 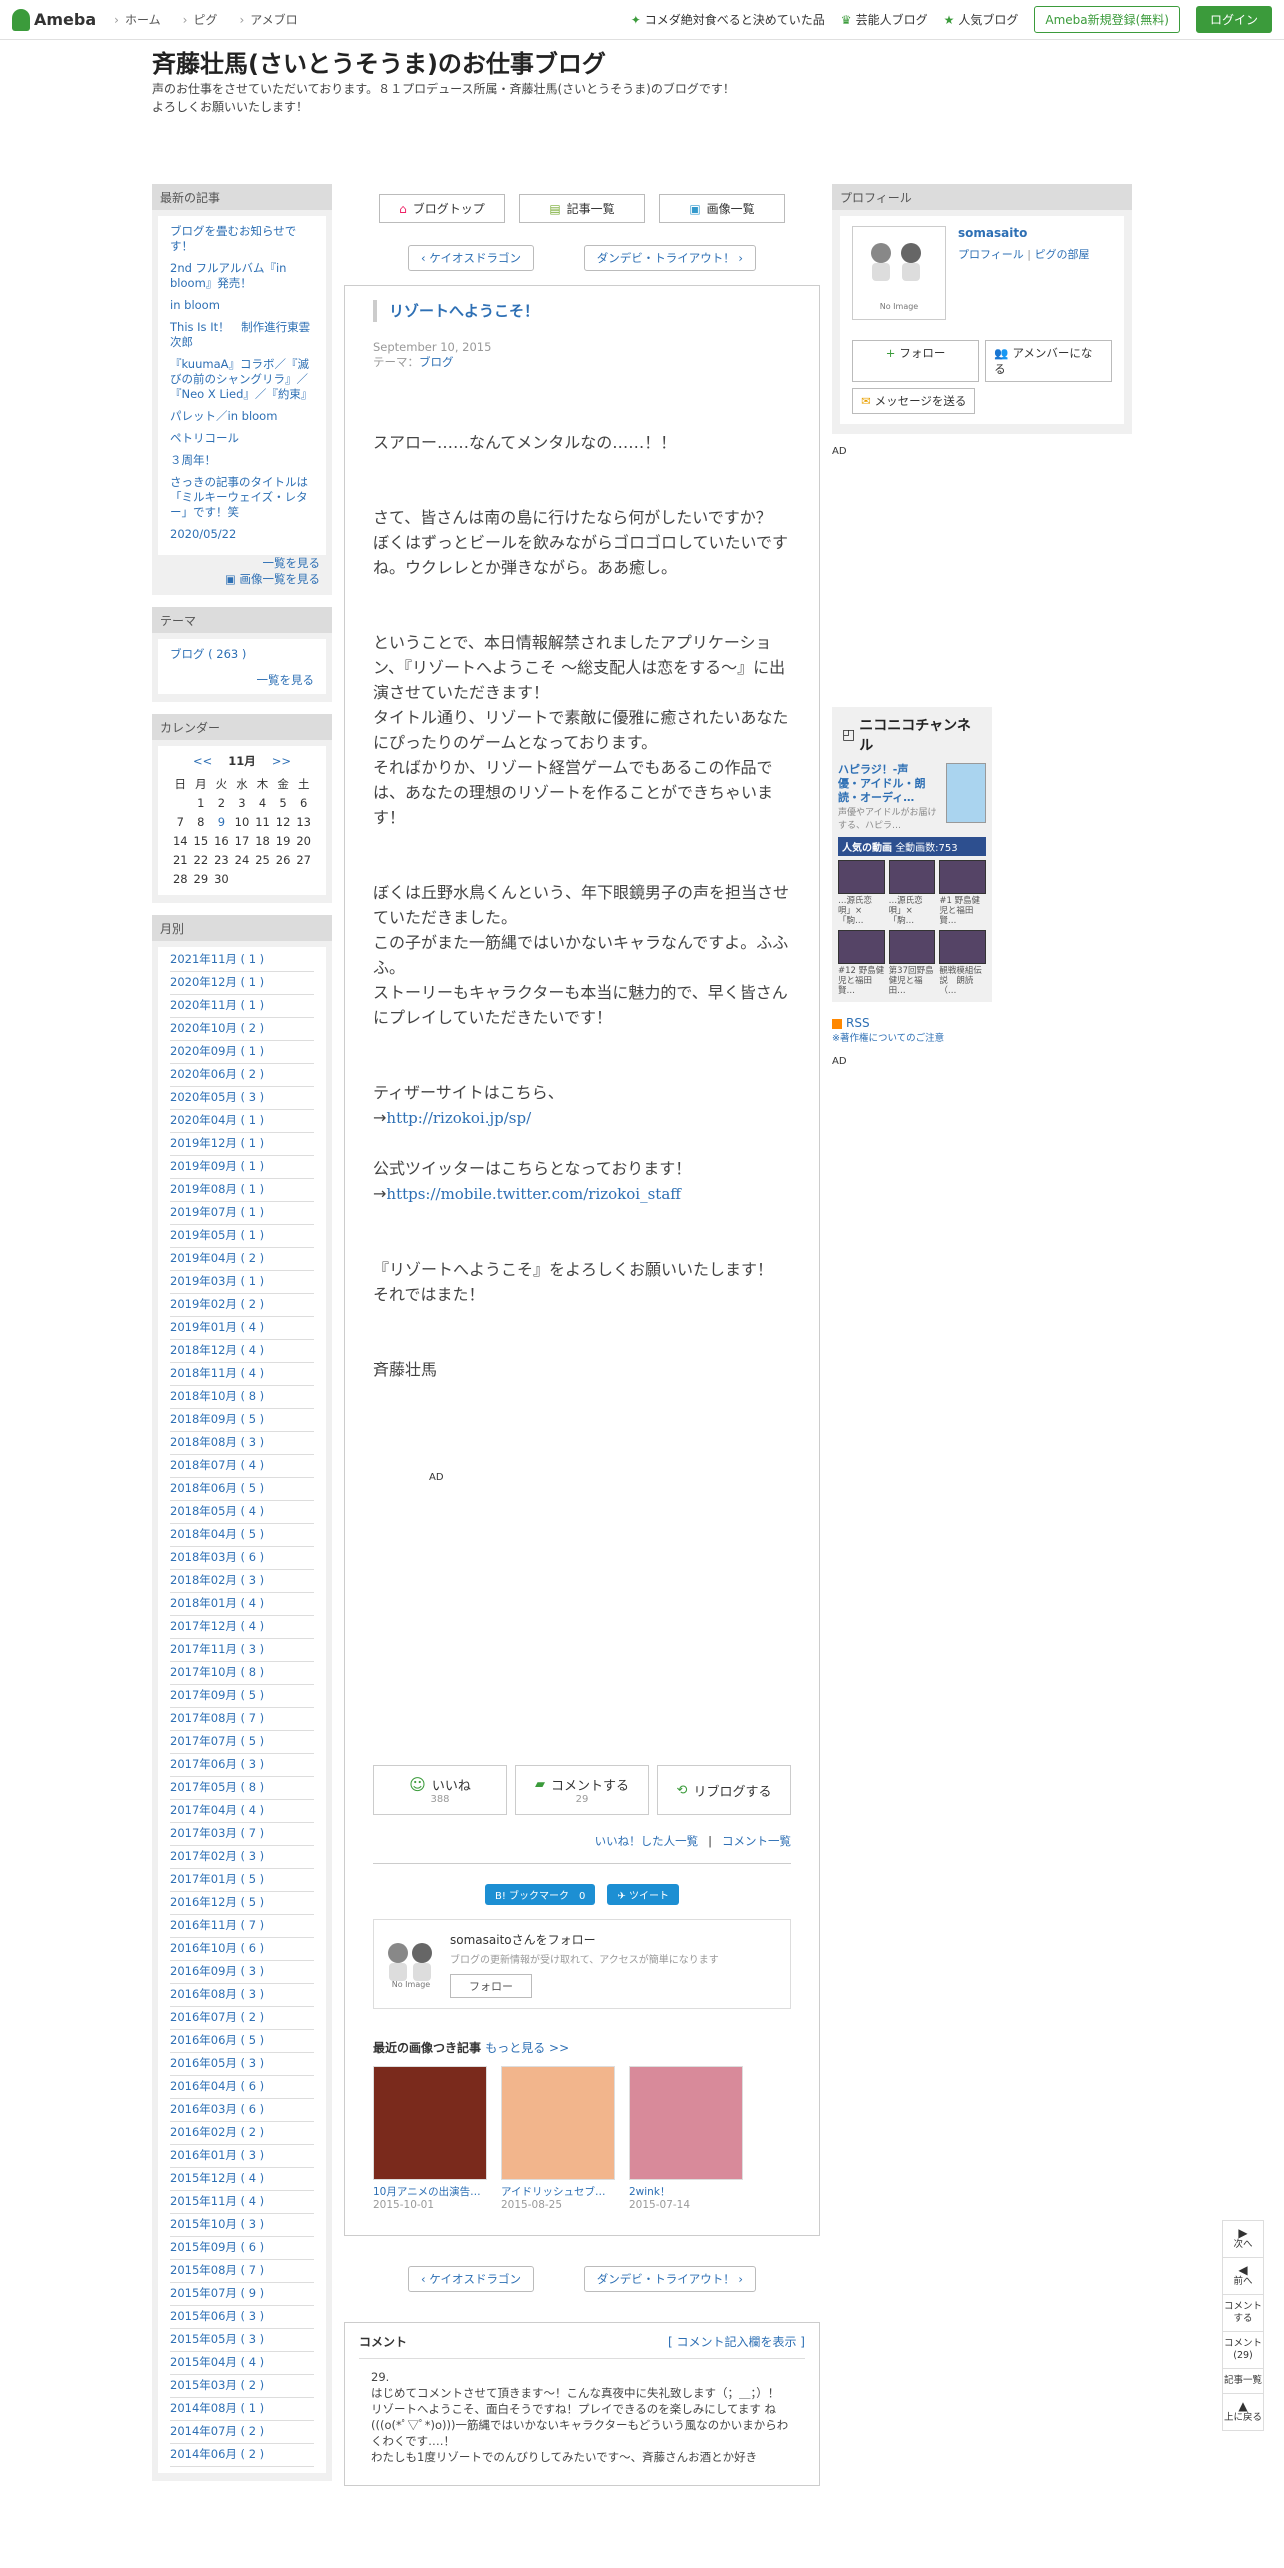 I want to click on archive-month-link: 2018年07月 ( 4 ), so click(x=242, y=1466).